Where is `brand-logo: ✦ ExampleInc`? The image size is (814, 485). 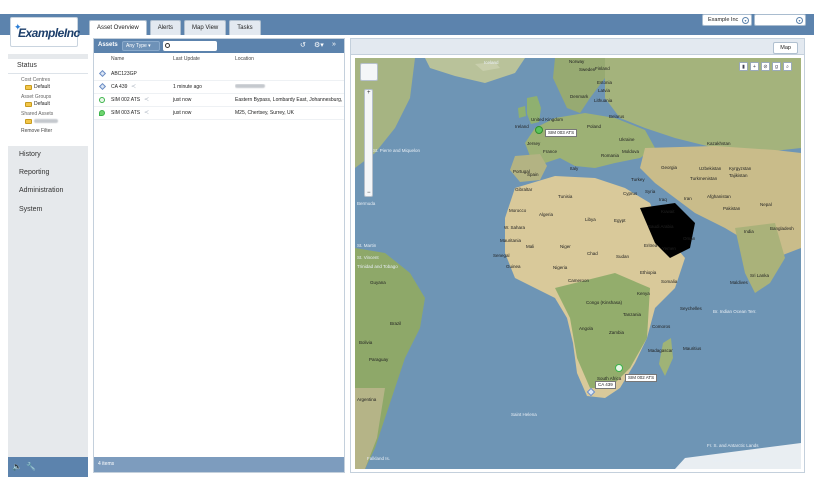
brand-logo: ✦ ExampleInc is located at coordinates (45, 32).